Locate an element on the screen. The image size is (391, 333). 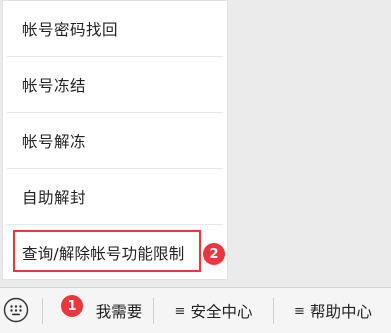
menu-item-account-password-recovery: 帐号密码找回 is located at coordinates (115, 29).